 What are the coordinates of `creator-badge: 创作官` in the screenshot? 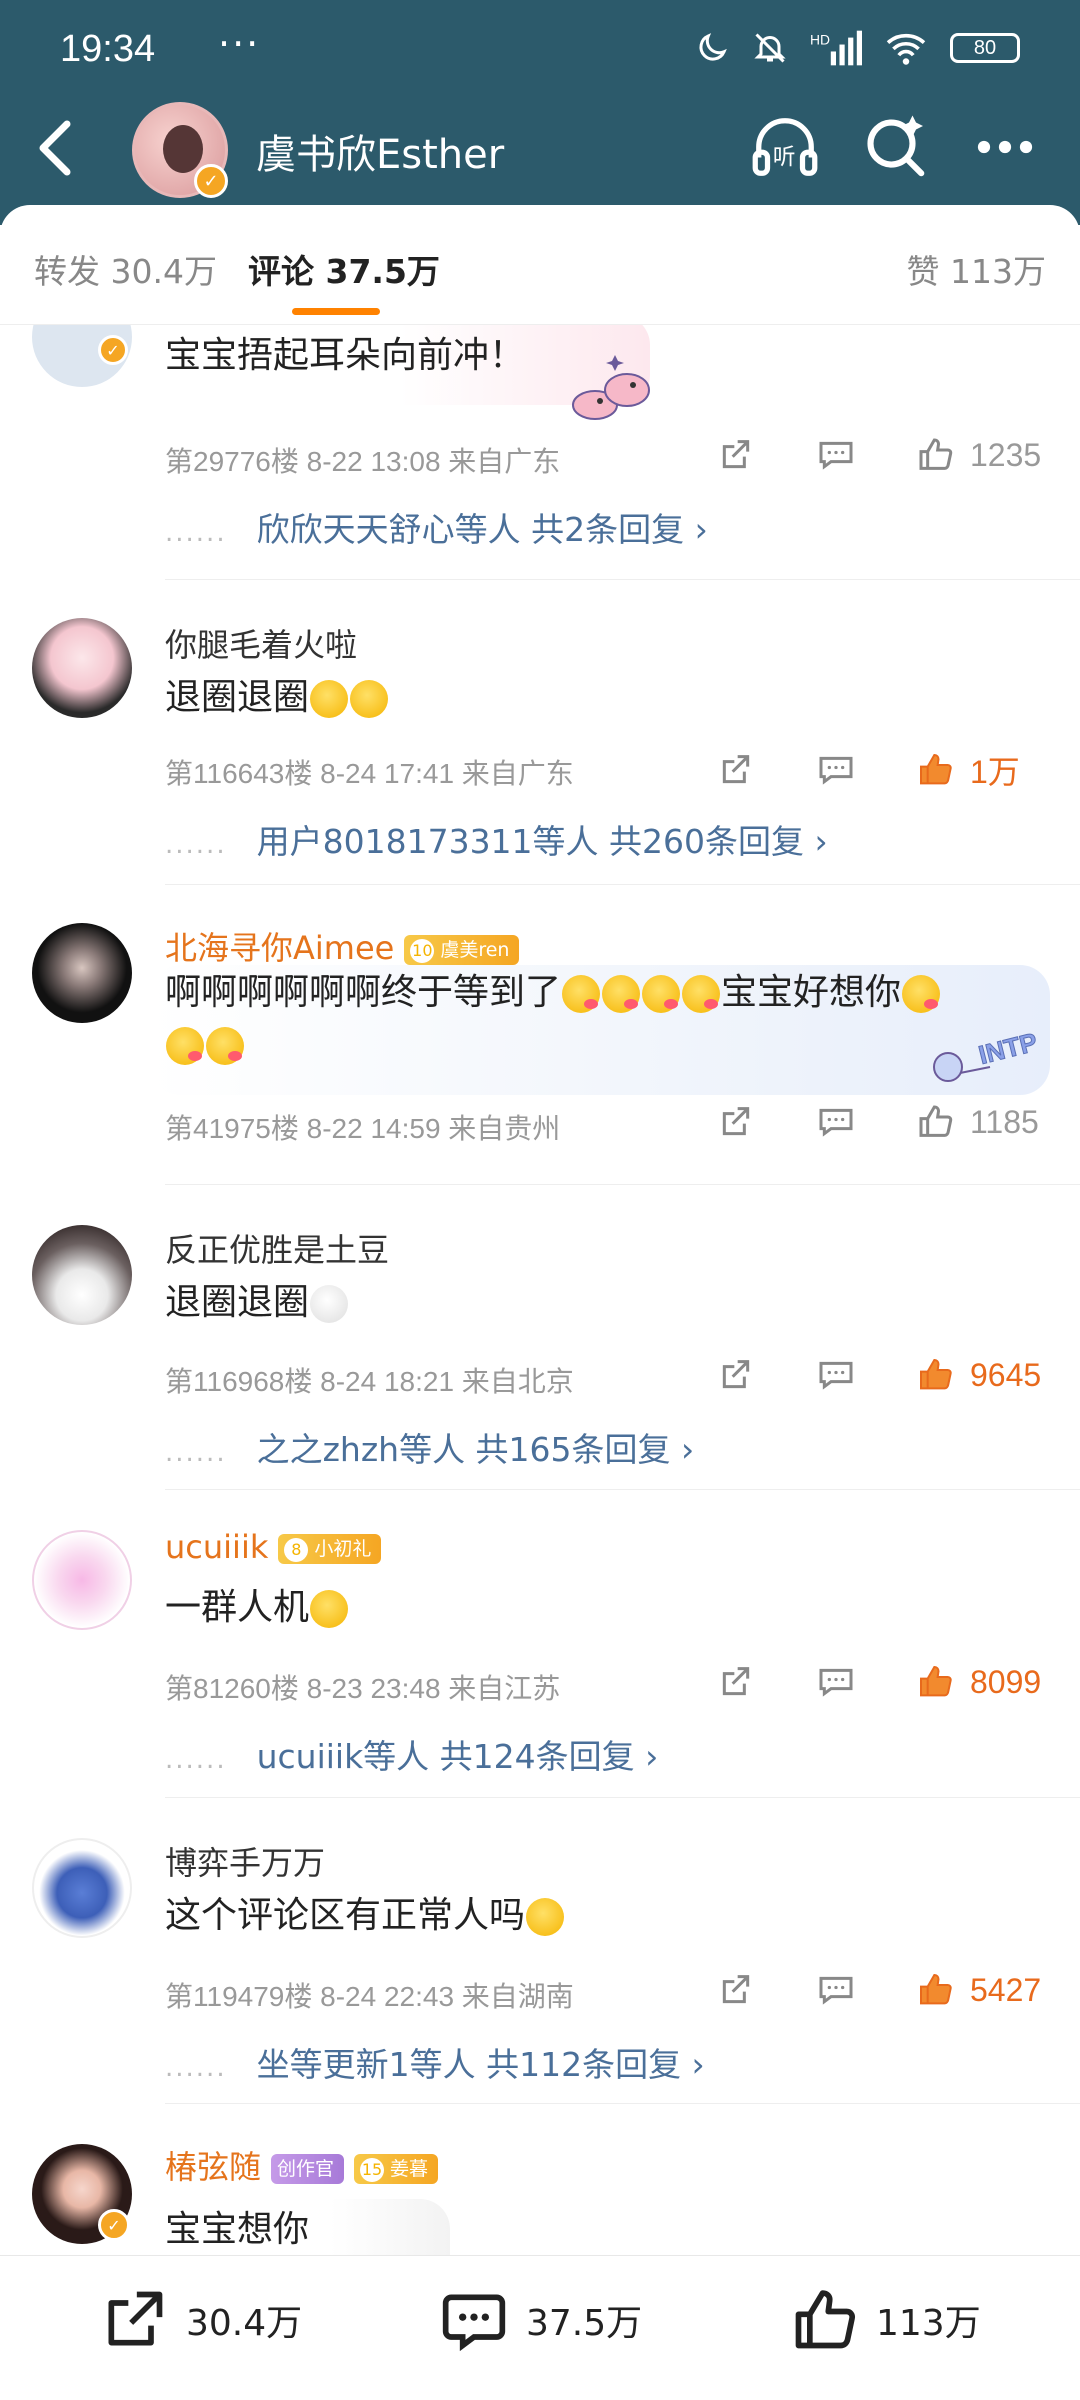 It's located at (308, 2169).